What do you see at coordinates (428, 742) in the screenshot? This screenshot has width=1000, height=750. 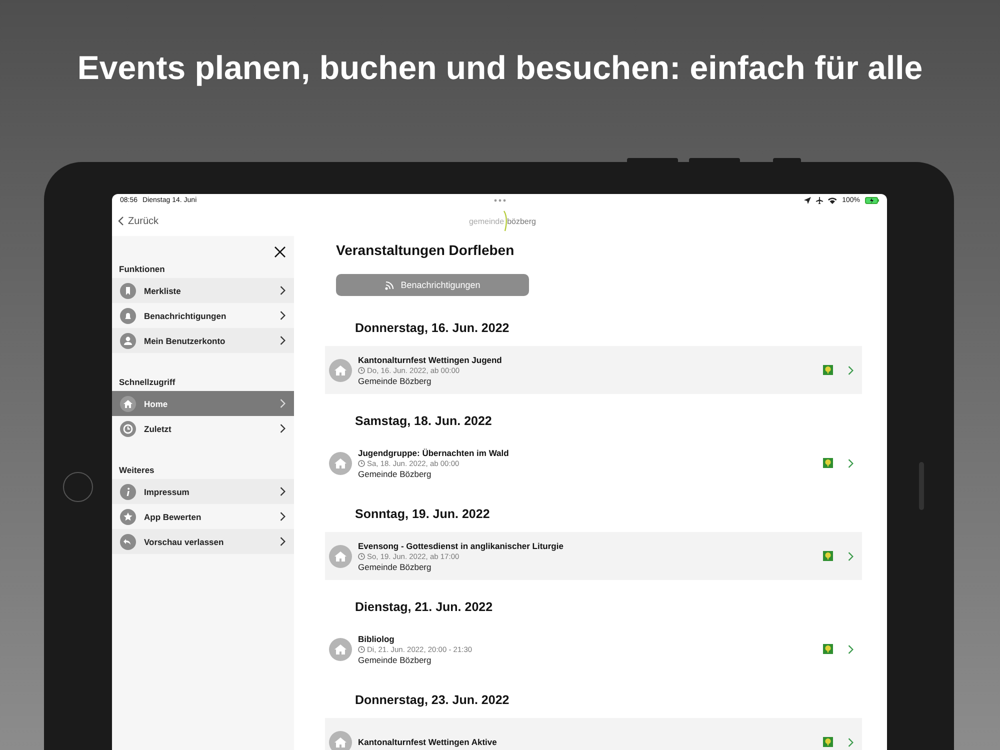 I see `event-title: Kantonalturnfest Wettingen Aktive` at bounding box center [428, 742].